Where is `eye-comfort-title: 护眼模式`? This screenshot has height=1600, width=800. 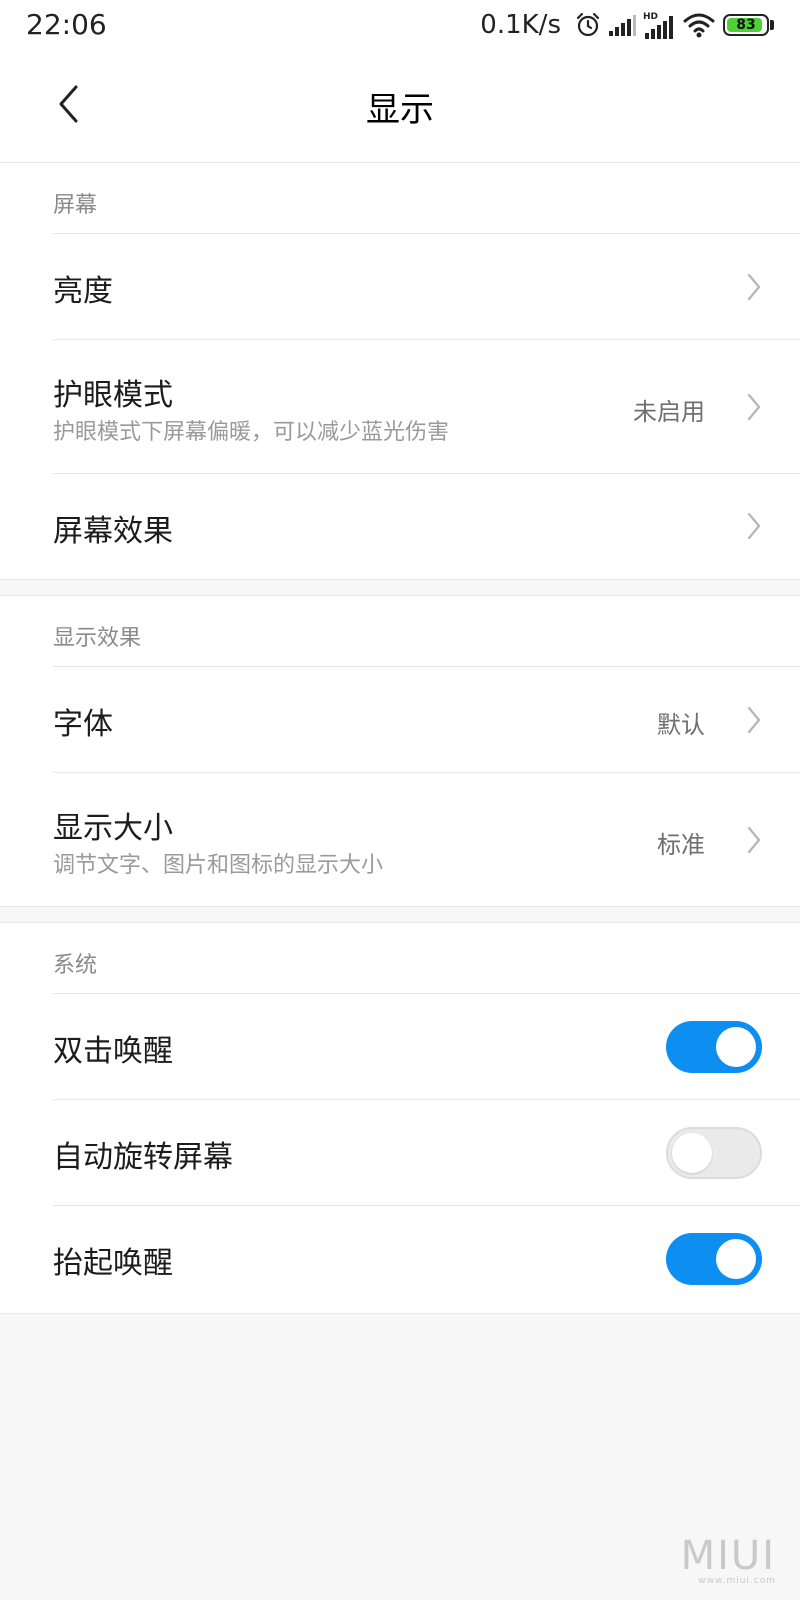 eye-comfort-title: 护眼模式 is located at coordinates (113, 395).